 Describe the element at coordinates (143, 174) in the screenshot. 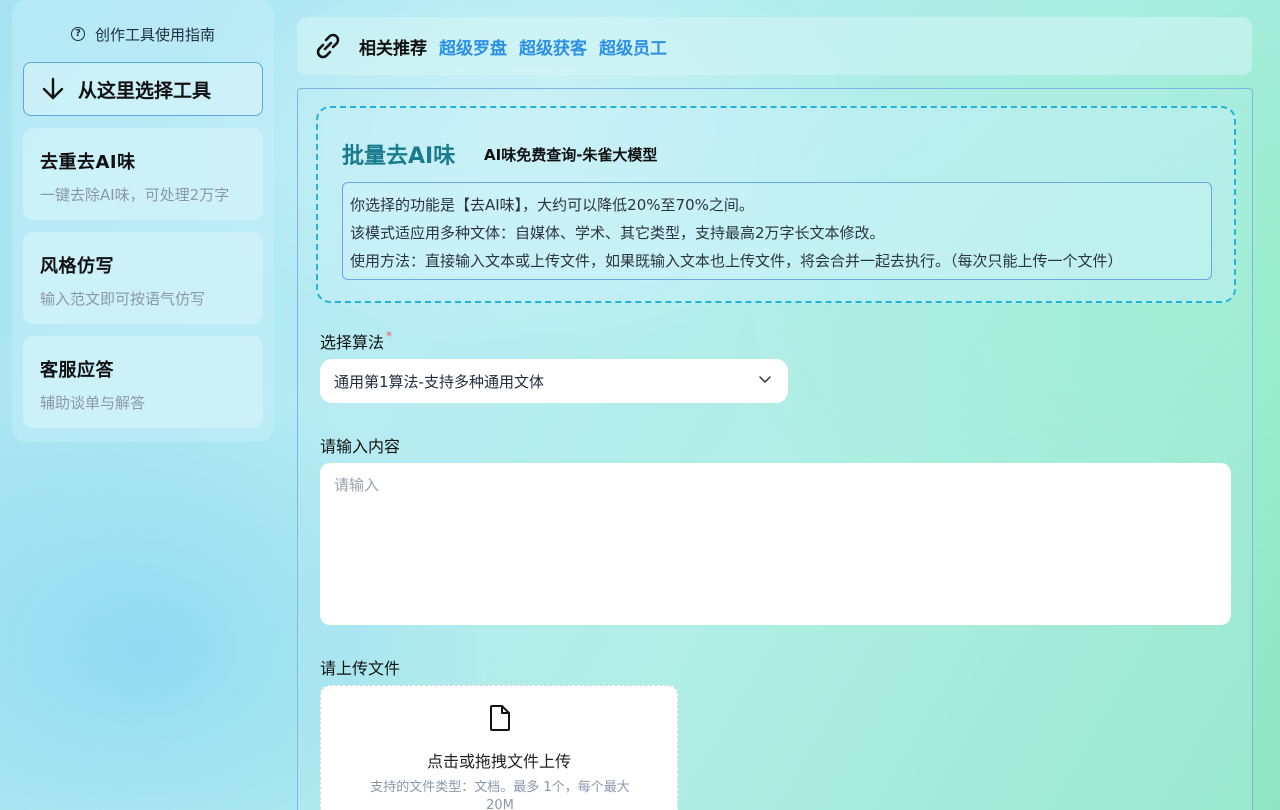

I see `tool-card-dedupe: 去重去AI味 一键去除AI味，可处理2万字` at that location.